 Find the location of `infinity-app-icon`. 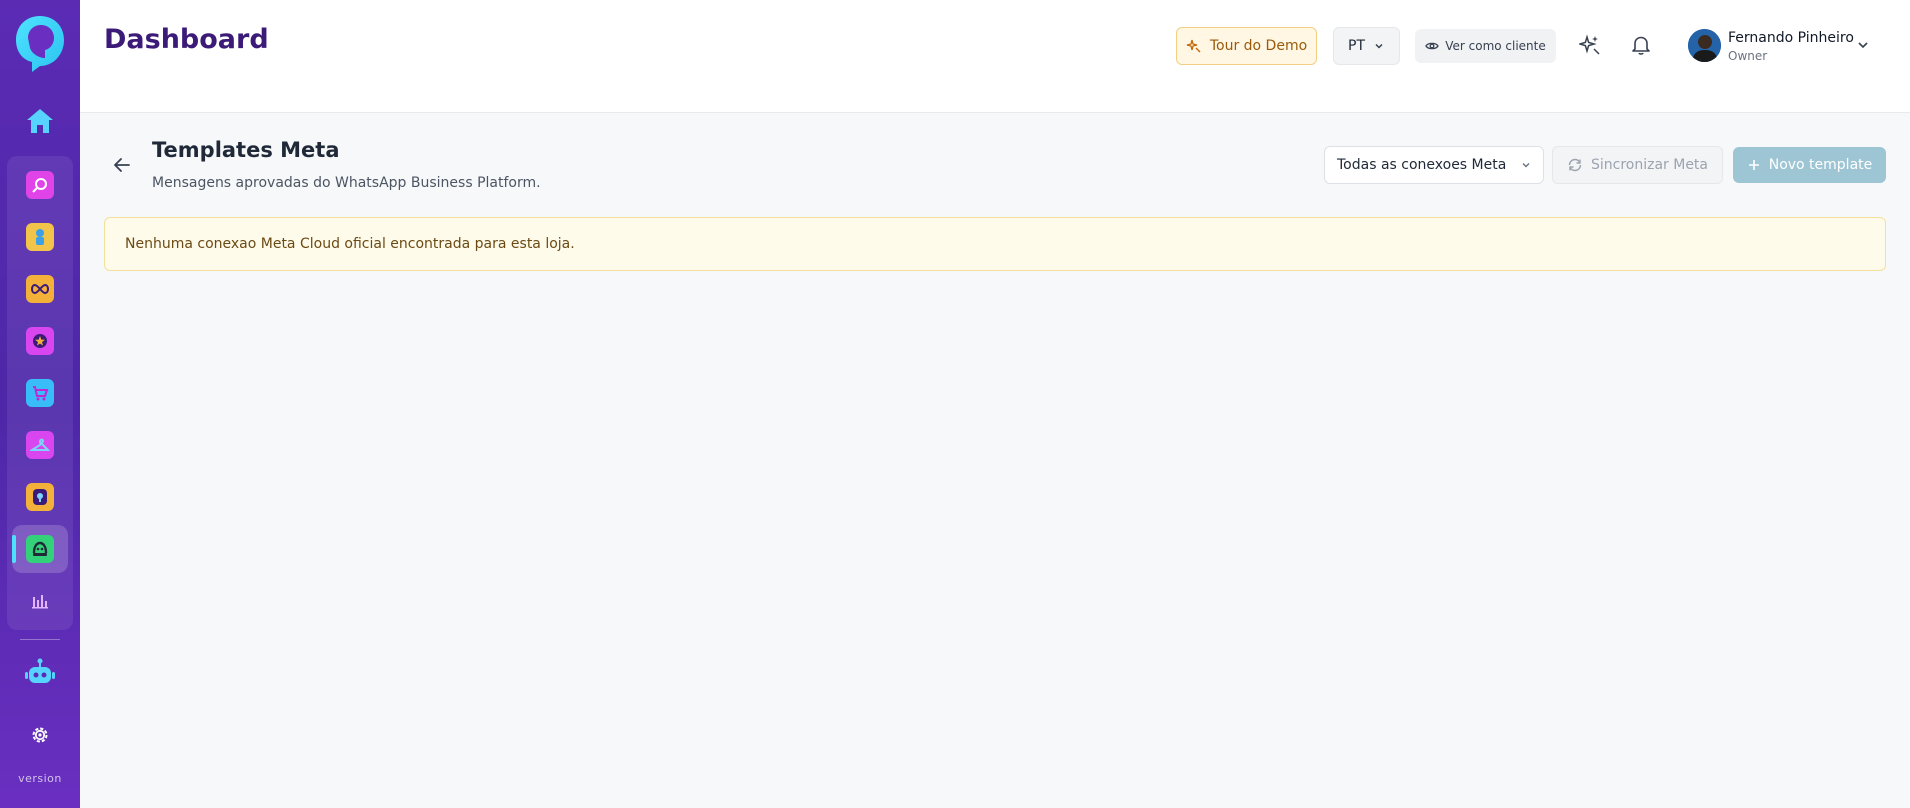

infinity-app-icon is located at coordinates (40, 289).